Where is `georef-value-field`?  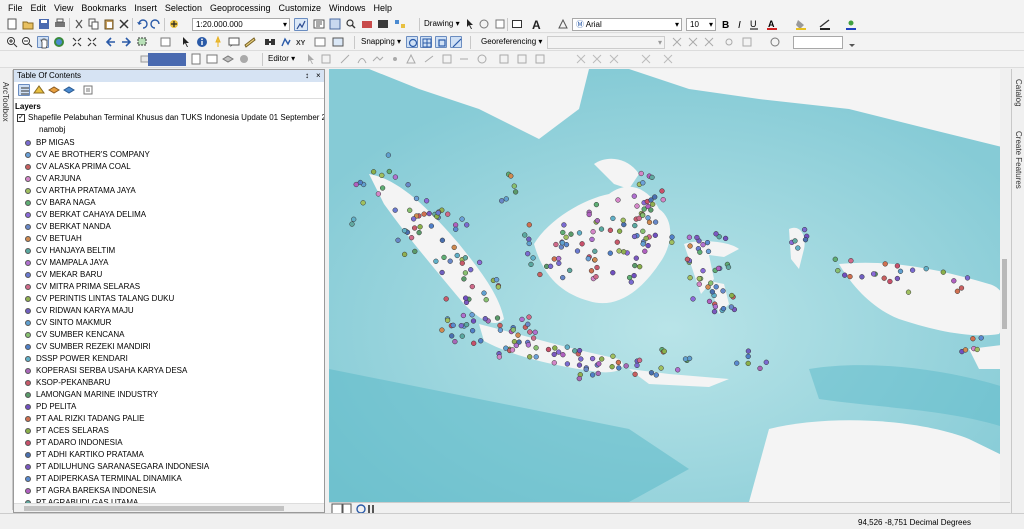 georef-value-field is located at coordinates (818, 42).